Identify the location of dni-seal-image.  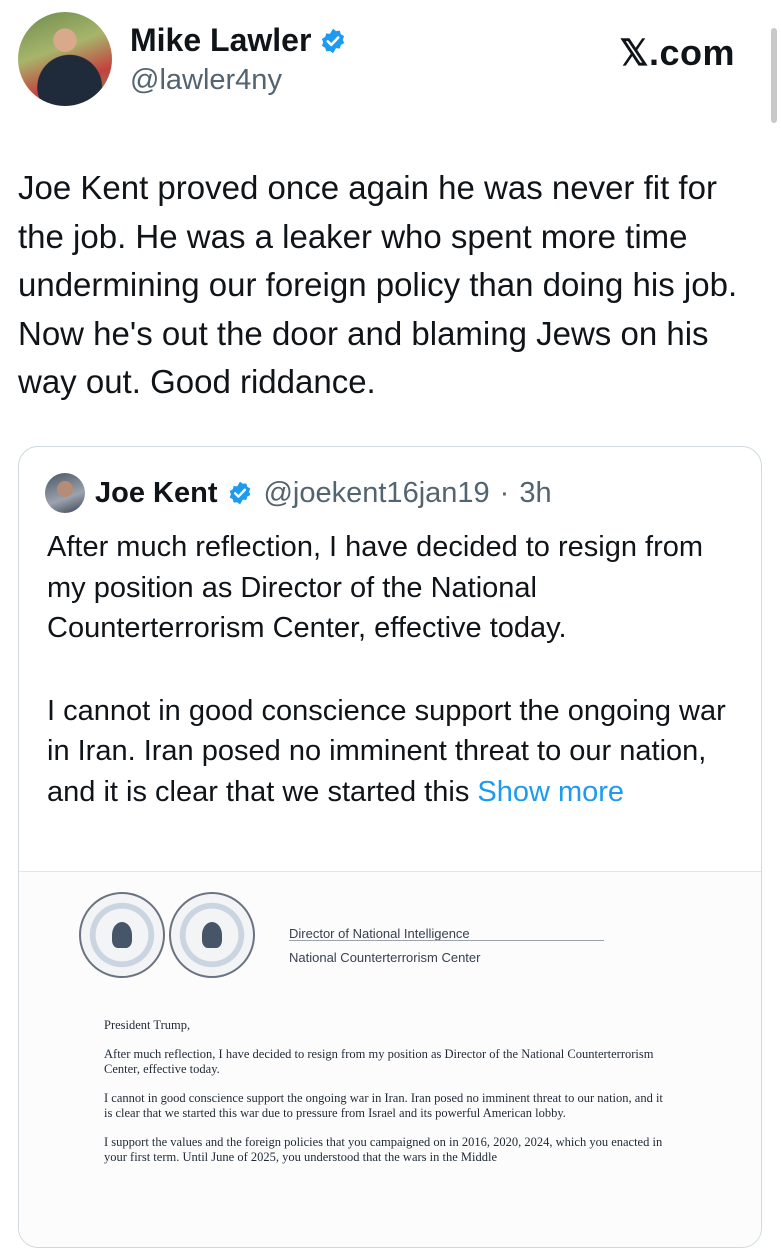
(122, 935).